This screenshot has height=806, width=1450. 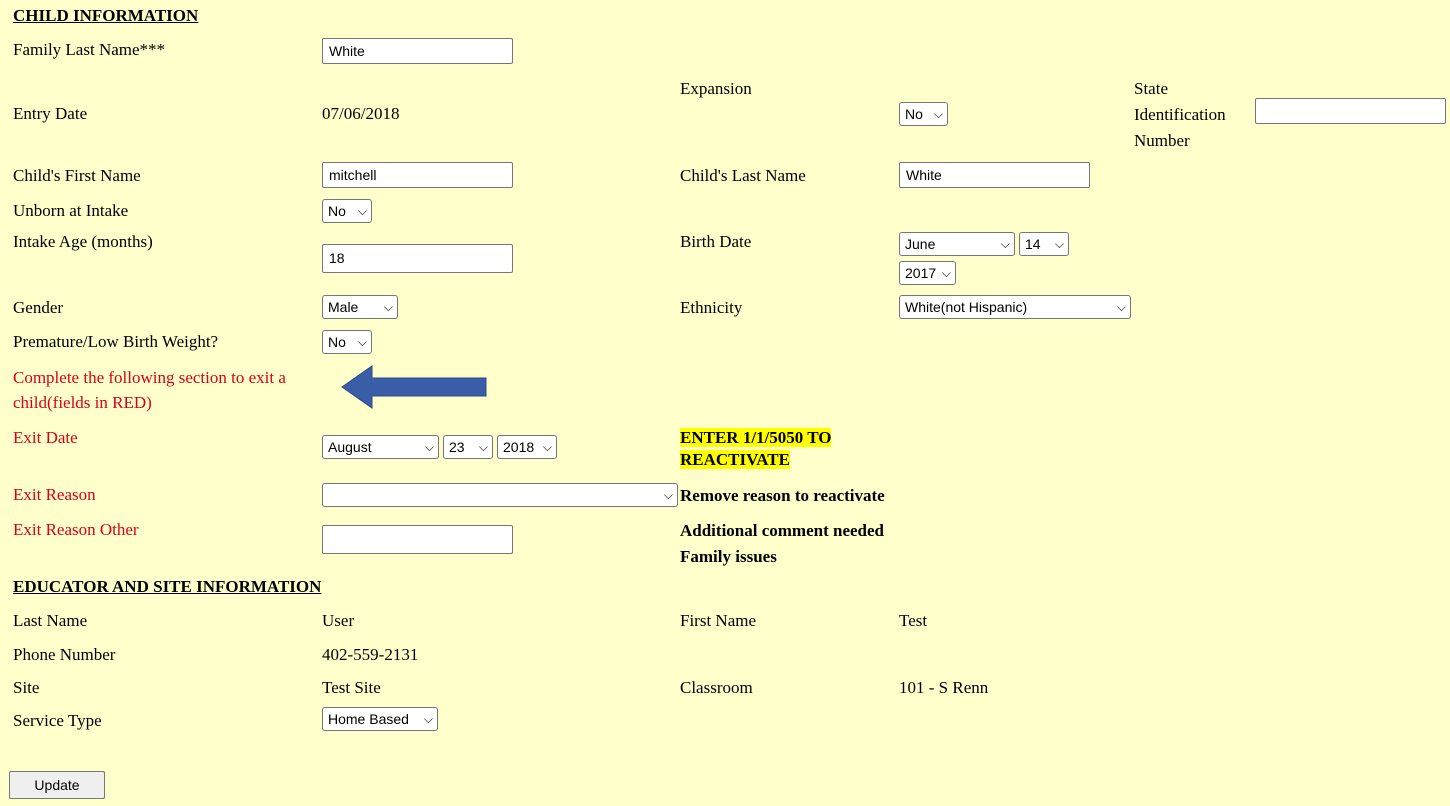 I want to click on family-last-name-label: Family Last Name***, so click(x=89, y=49).